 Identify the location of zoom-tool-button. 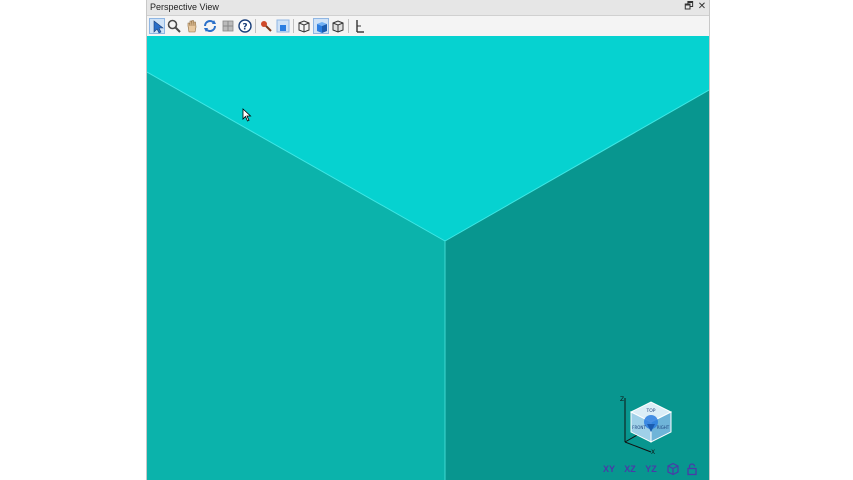
(174, 26).